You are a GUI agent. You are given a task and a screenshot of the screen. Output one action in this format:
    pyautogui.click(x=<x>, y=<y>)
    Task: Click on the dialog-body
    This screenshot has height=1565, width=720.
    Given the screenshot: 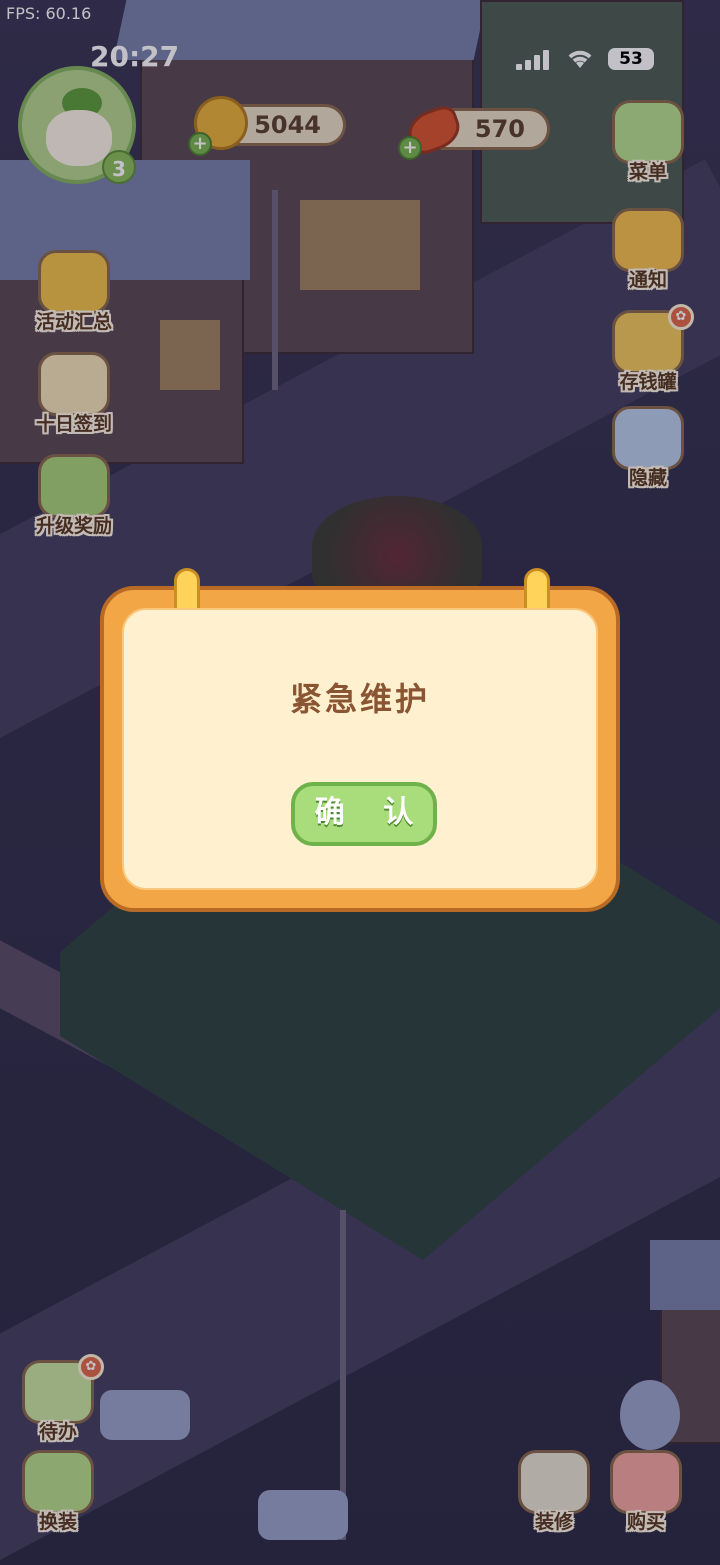 What is the action you would take?
    pyautogui.click(x=360, y=749)
    